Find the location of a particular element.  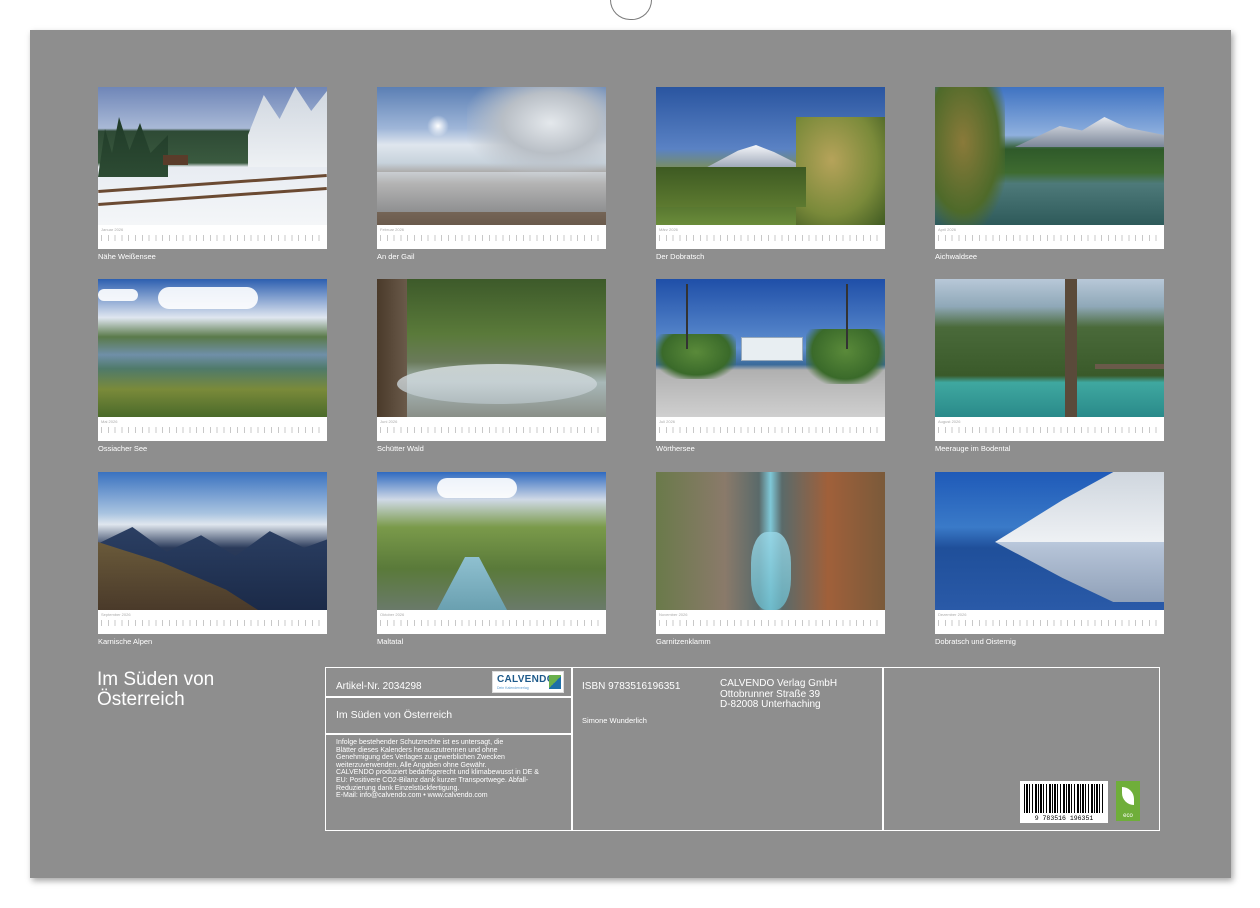

month-label: November 2026 is located at coordinates (673, 614).